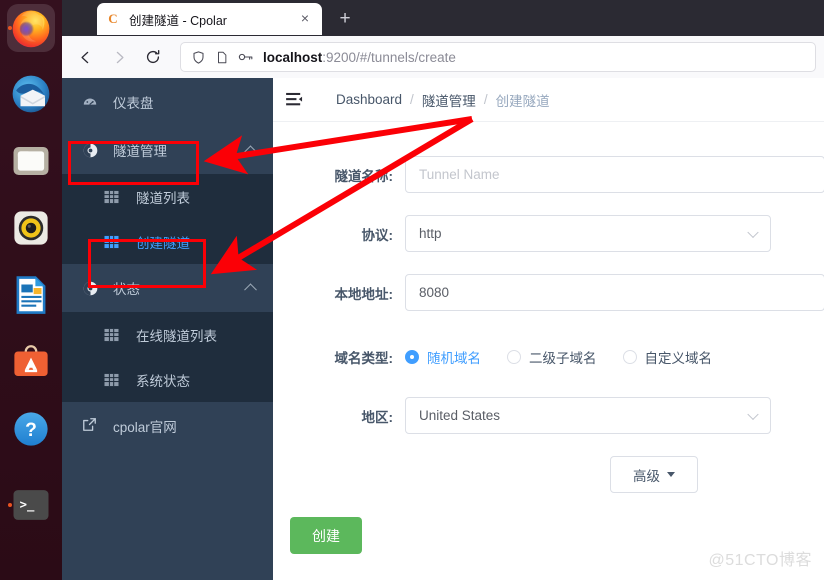  I want to click on app-center-icon, so click(31, 360).